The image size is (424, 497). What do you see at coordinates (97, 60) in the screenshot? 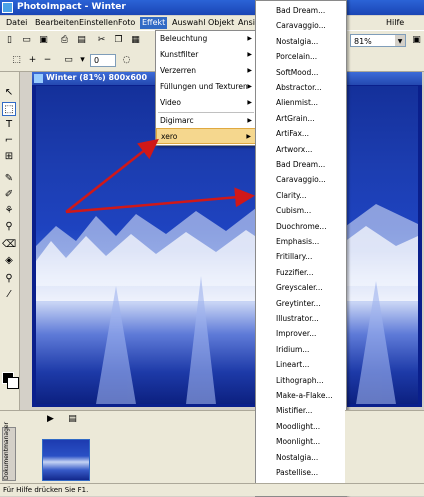
I see `stepper-value: 0` at bounding box center [97, 60].